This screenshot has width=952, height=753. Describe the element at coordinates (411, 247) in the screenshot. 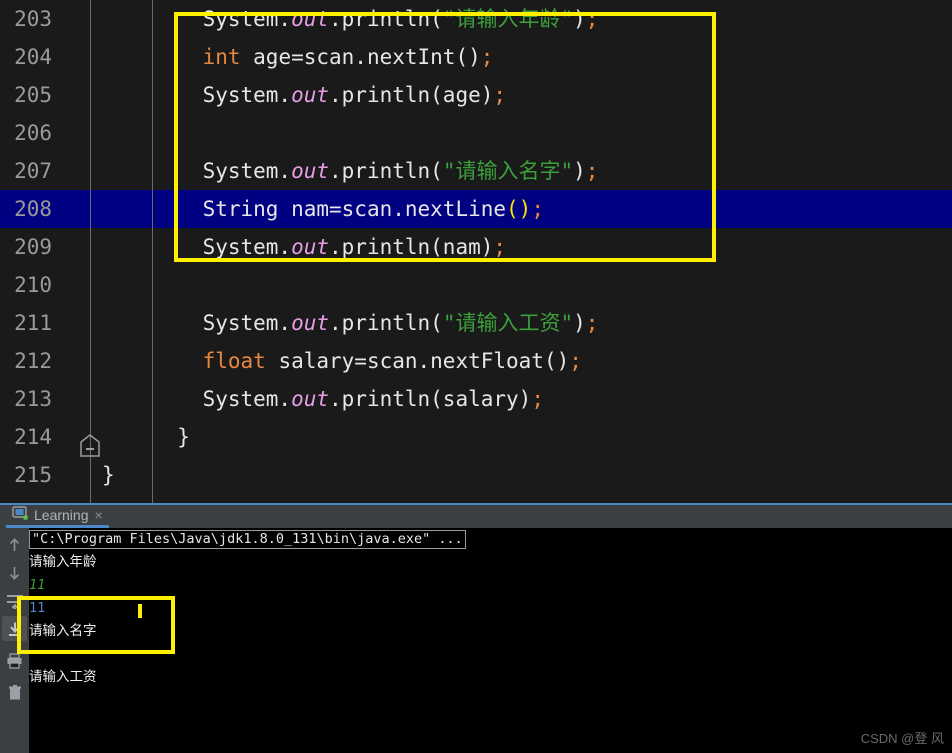

I see `code-token: .println(nam)` at that location.